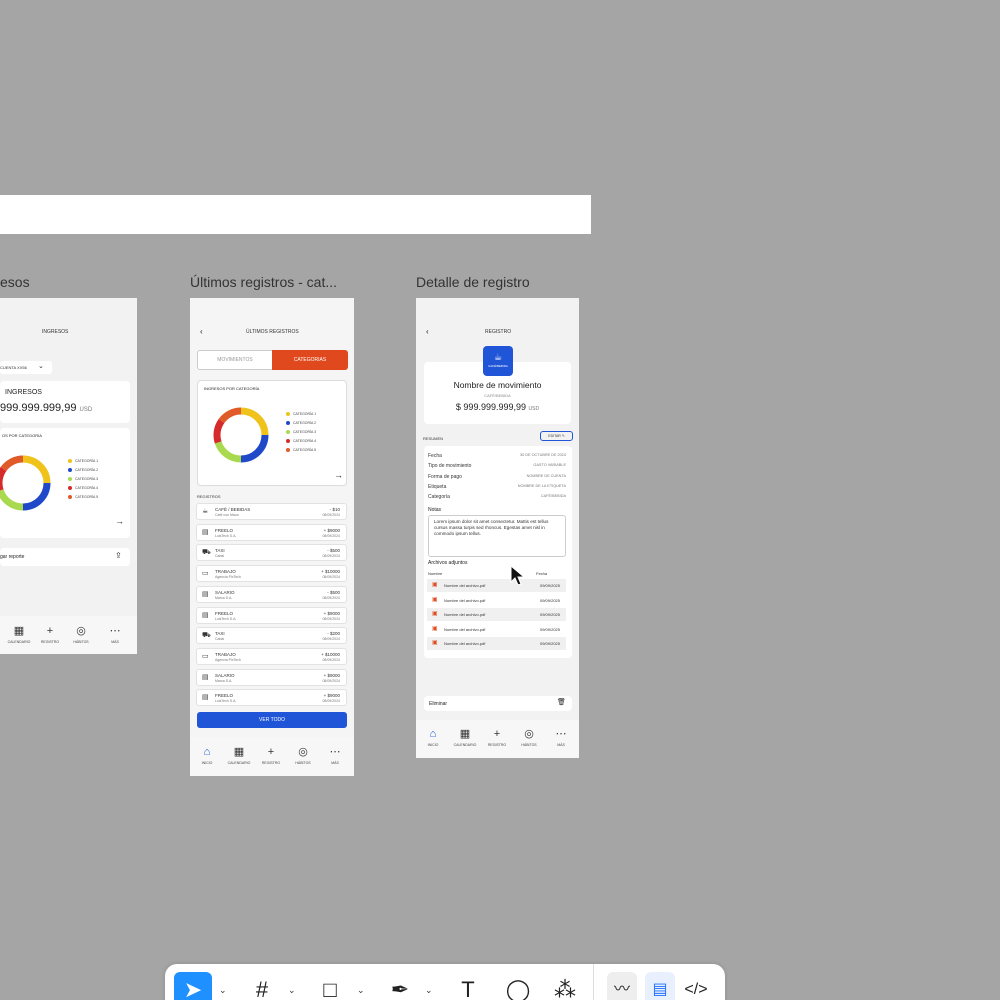 The height and width of the screenshot is (1000, 1000). Describe the element at coordinates (660, 986) in the screenshot. I see `design-mode-button: ▤` at that location.